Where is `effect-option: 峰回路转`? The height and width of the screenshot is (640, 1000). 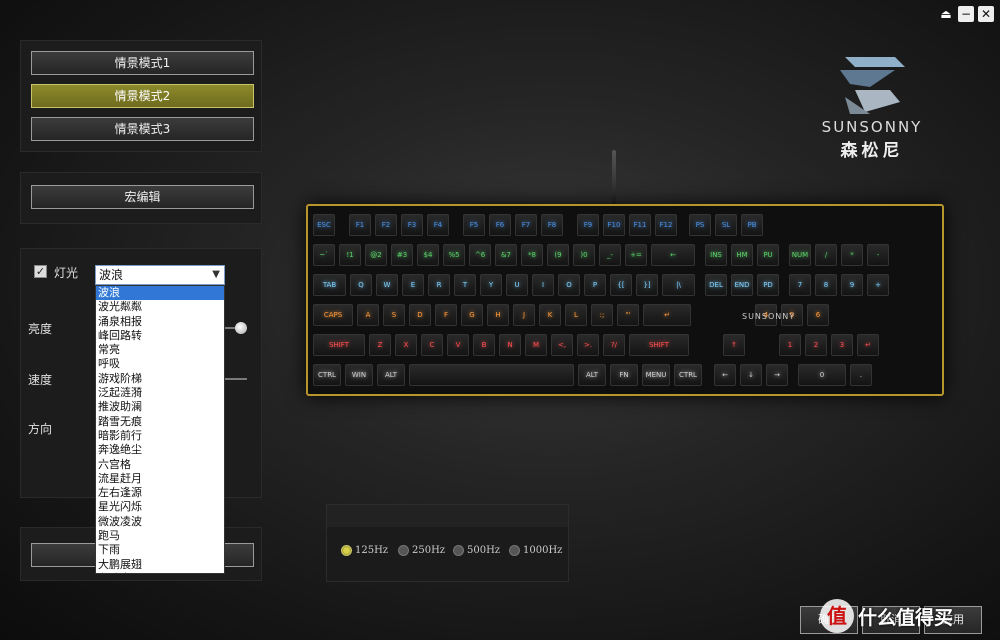 effect-option: 峰回路转 is located at coordinates (160, 336).